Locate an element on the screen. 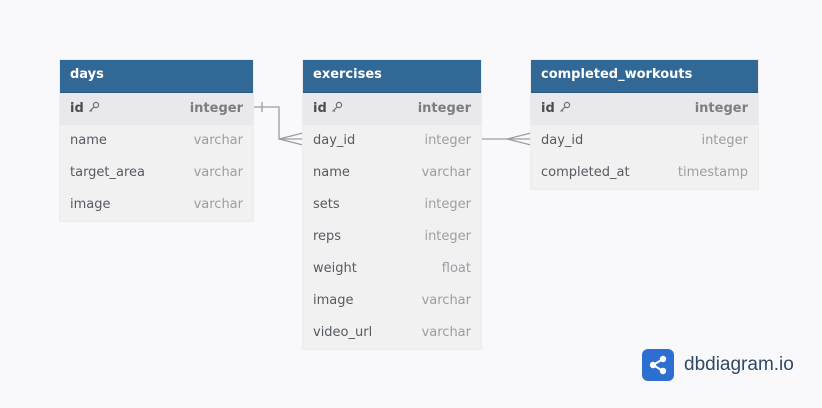 Image resolution: width=822 pixels, height=408 pixels. table-row: video_url varchar is located at coordinates (392, 333).